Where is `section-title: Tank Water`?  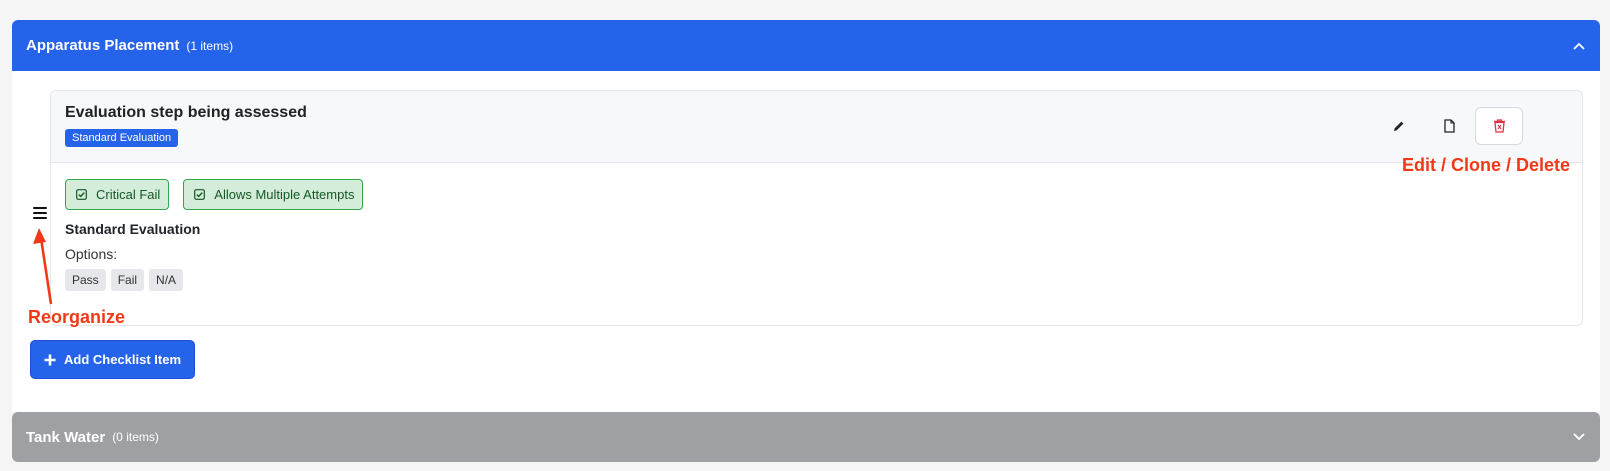 section-title: Tank Water is located at coordinates (66, 437).